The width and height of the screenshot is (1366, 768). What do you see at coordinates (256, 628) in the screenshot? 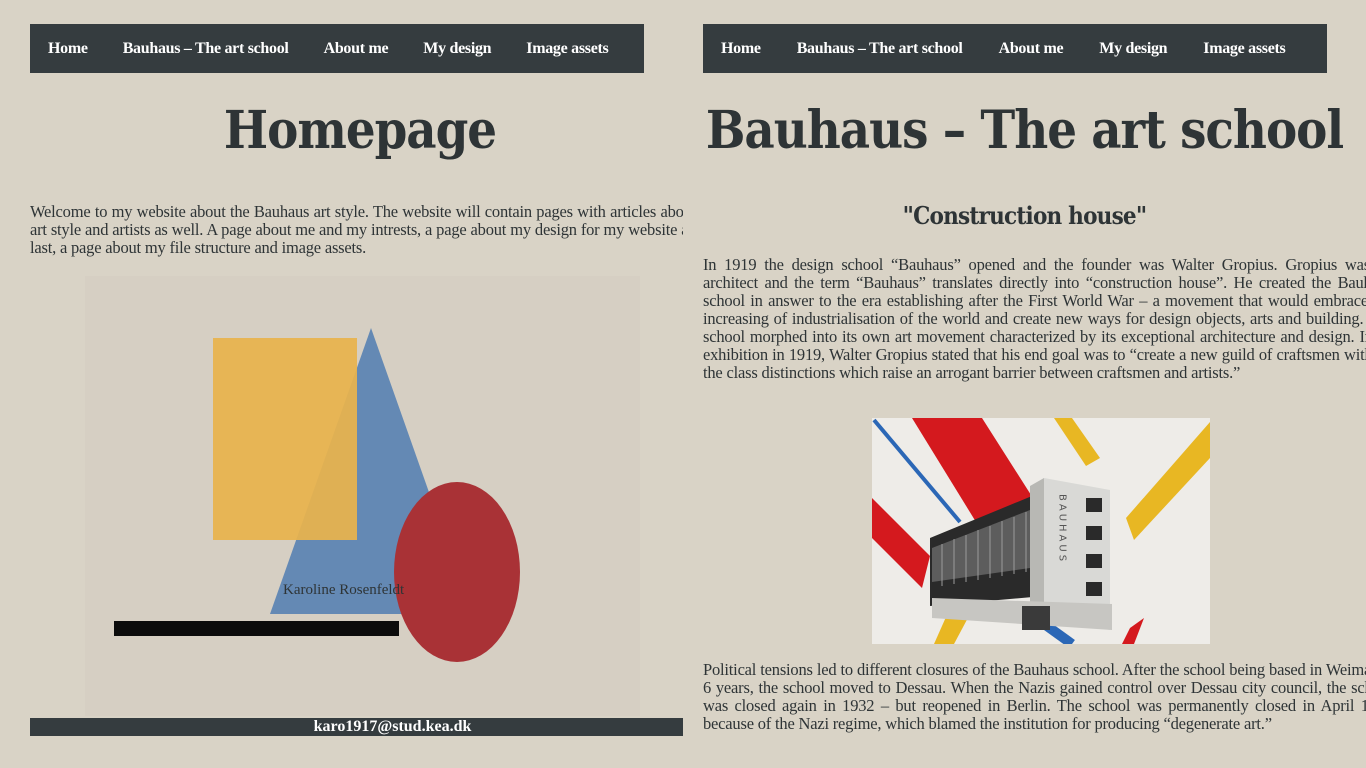
I see `black-bar` at bounding box center [256, 628].